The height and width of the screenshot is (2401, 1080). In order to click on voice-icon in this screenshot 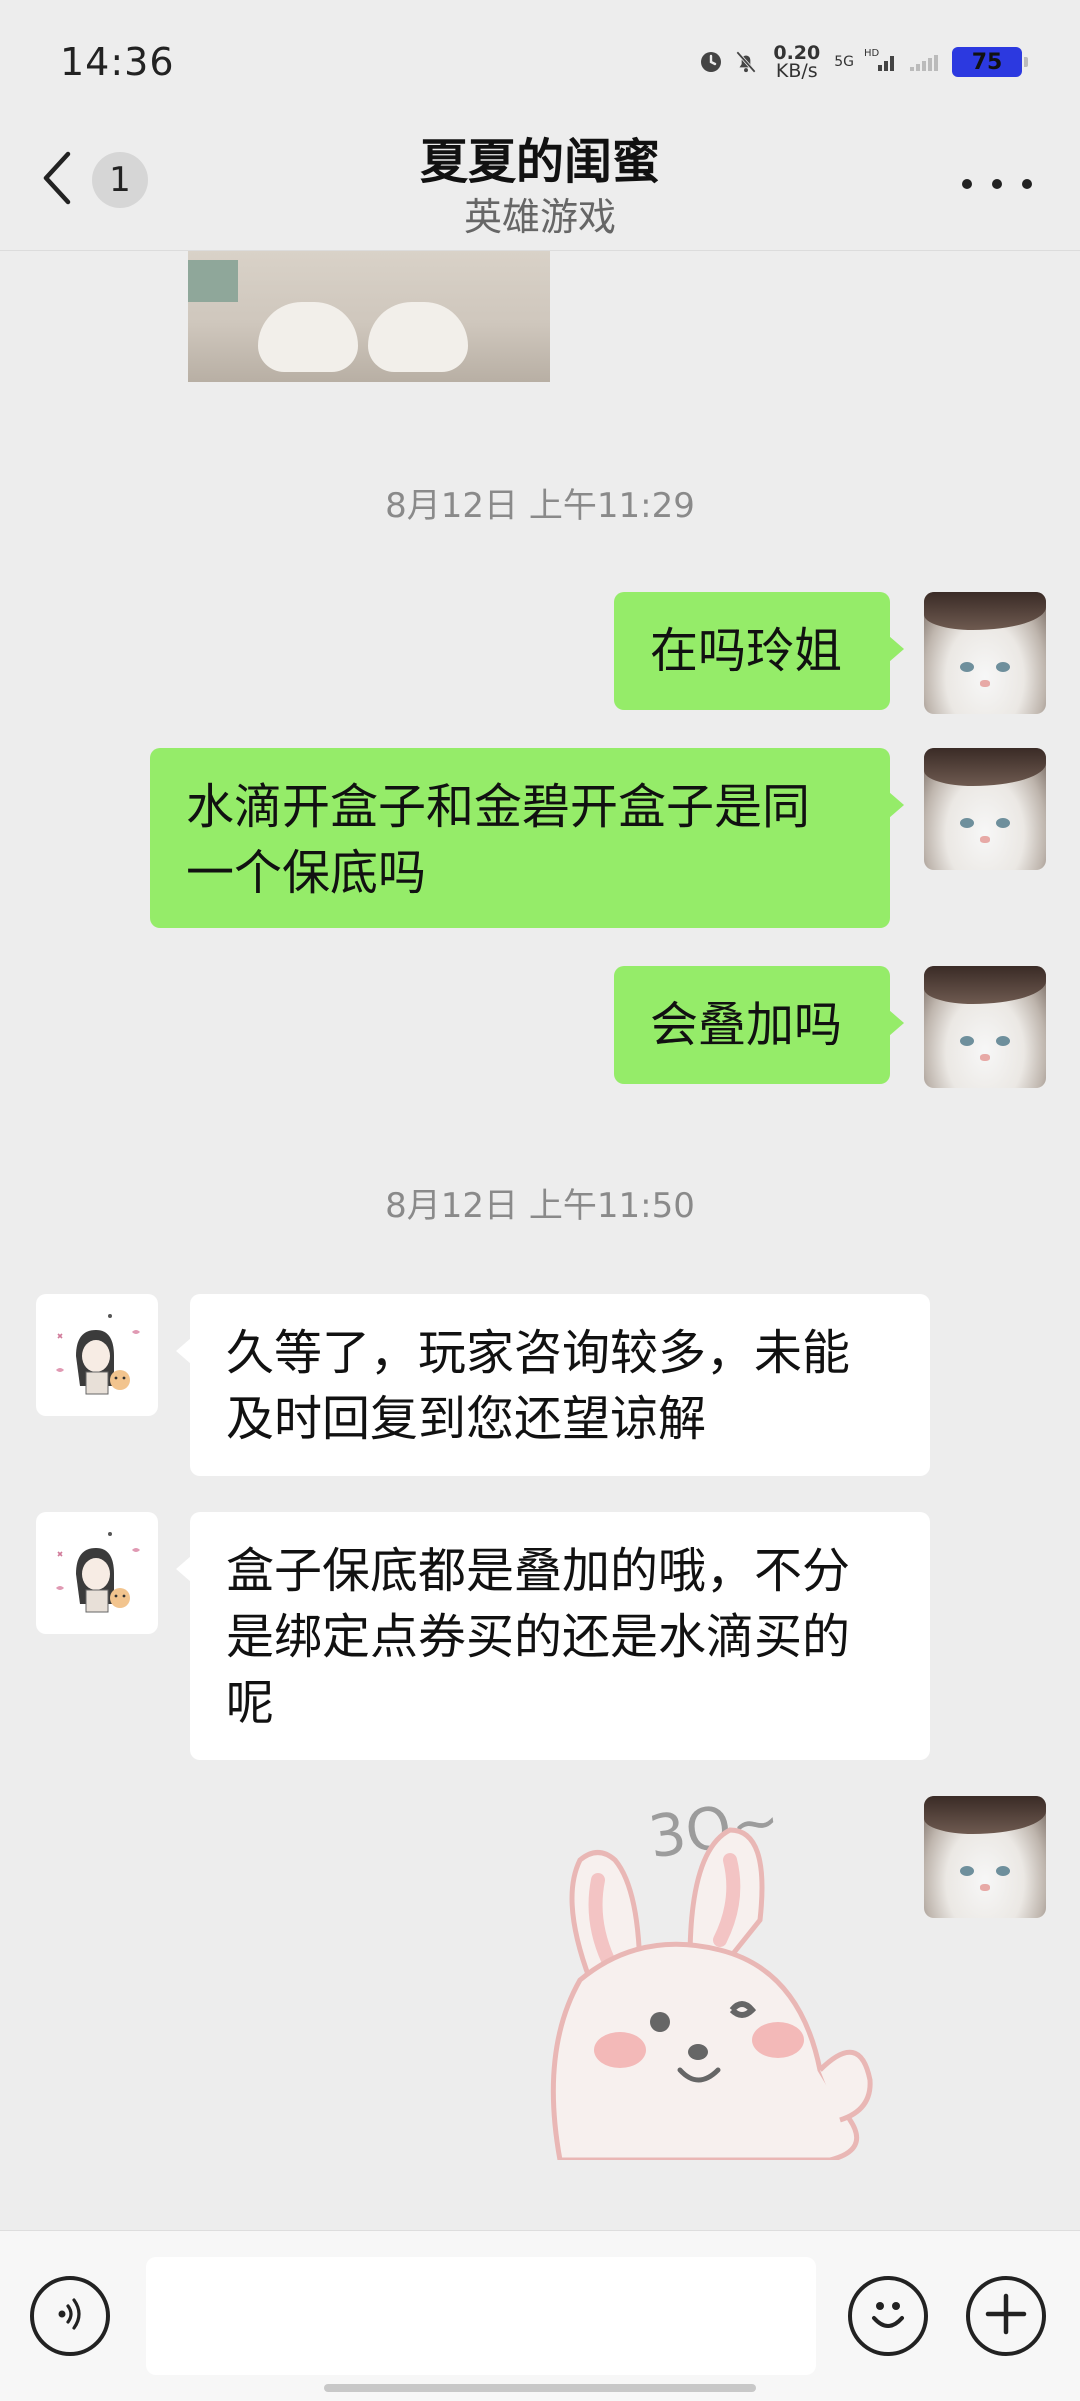, I will do `click(70, 2316)`.